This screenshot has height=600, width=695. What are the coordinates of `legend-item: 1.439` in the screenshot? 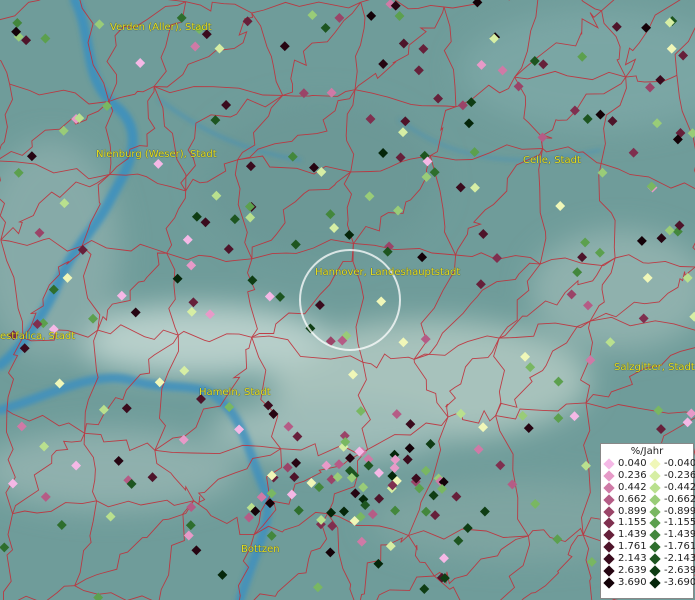 It's located at (624, 535).